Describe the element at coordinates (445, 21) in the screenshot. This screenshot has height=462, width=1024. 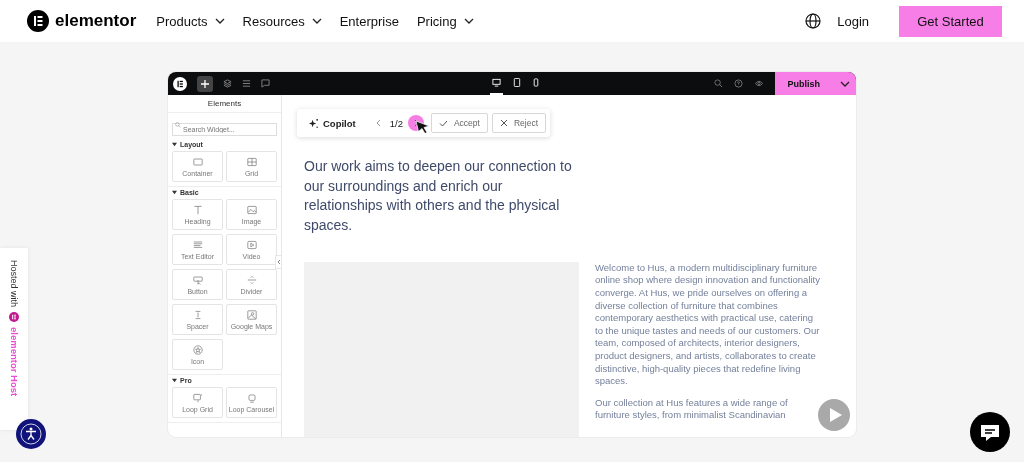
I see `nav-menu-item: Pricing` at that location.